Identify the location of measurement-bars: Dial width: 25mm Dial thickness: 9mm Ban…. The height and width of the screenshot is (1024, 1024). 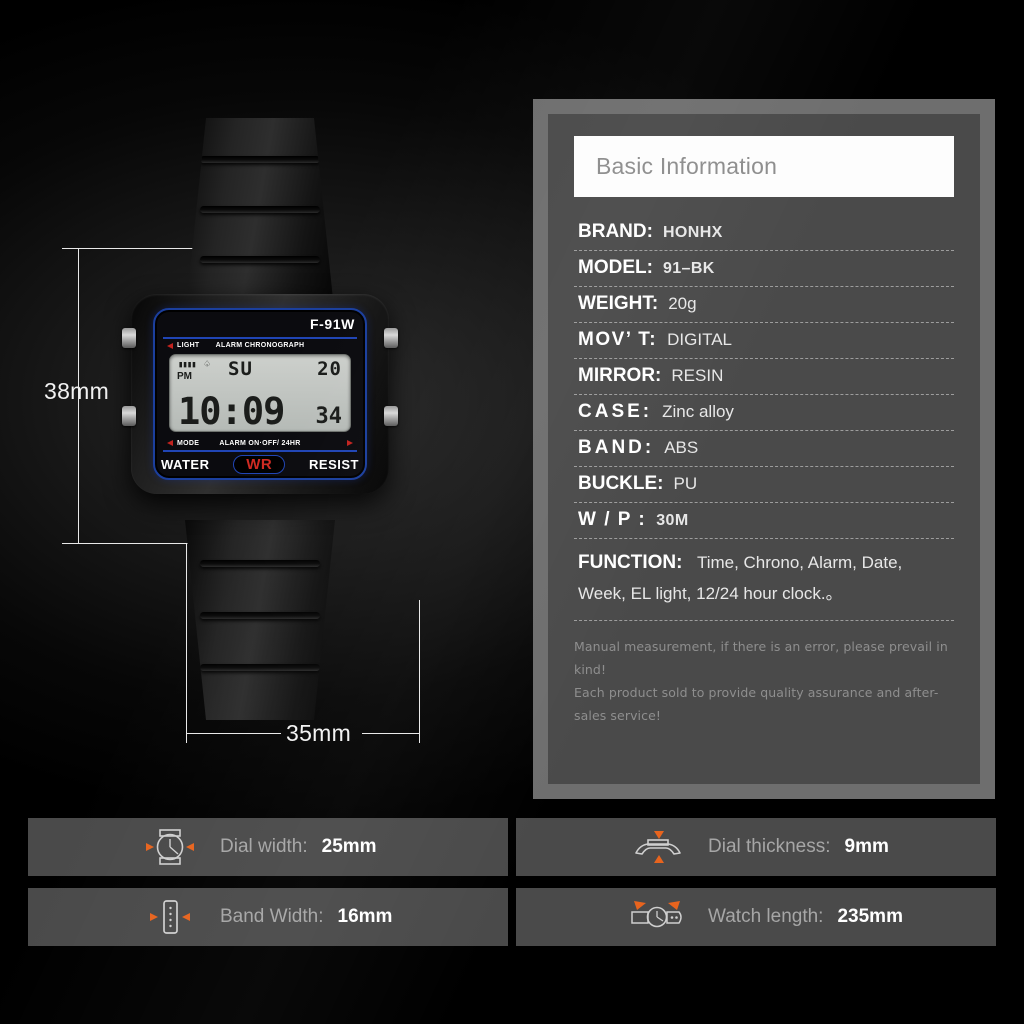
(512, 884).